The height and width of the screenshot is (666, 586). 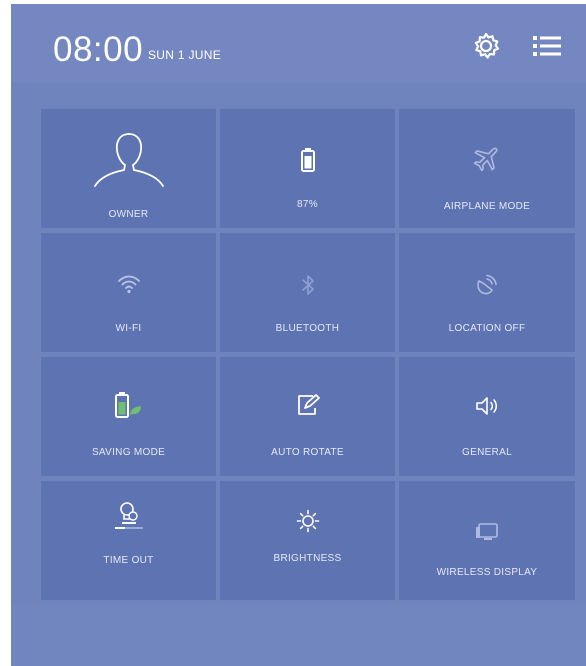 What do you see at coordinates (487, 286) in the screenshot?
I see `location-icon` at bounding box center [487, 286].